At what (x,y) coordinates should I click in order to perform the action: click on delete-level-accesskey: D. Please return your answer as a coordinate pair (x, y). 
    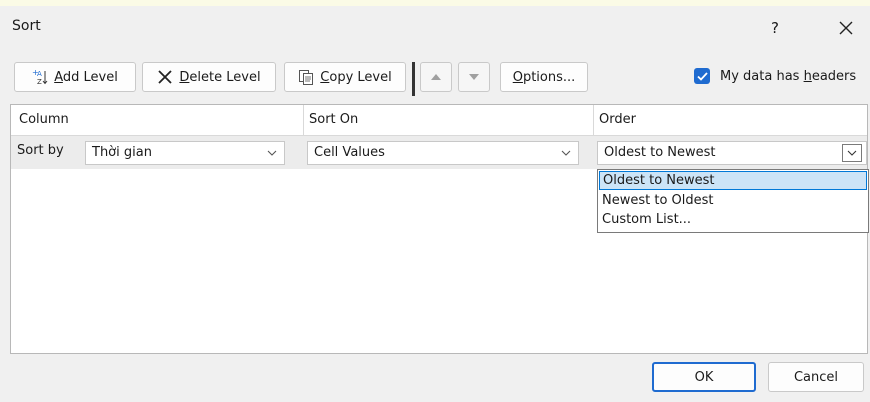
    Looking at the image, I should click on (184, 77).